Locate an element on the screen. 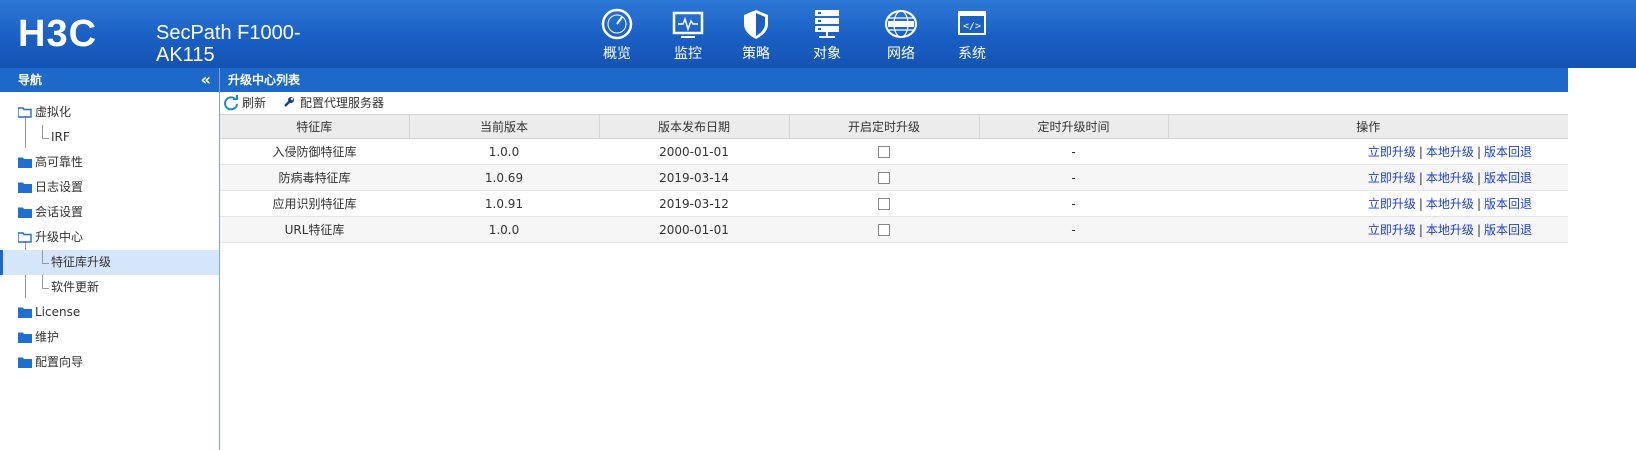  nav-overview: 概览 is located at coordinates (617, 35).